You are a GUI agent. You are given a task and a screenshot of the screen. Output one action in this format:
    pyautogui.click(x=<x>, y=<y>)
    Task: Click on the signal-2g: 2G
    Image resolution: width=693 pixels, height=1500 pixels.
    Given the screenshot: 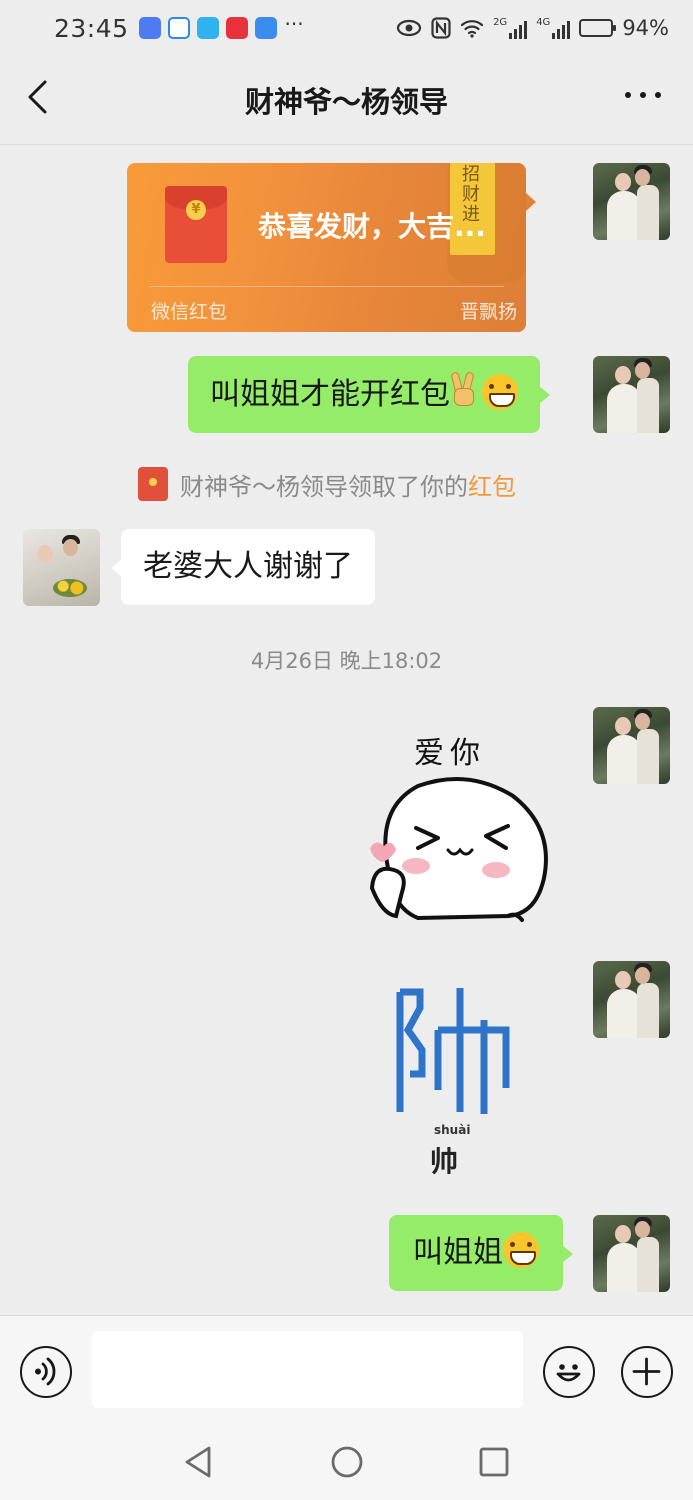 What is the action you would take?
    pyautogui.click(x=510, y=28)
    